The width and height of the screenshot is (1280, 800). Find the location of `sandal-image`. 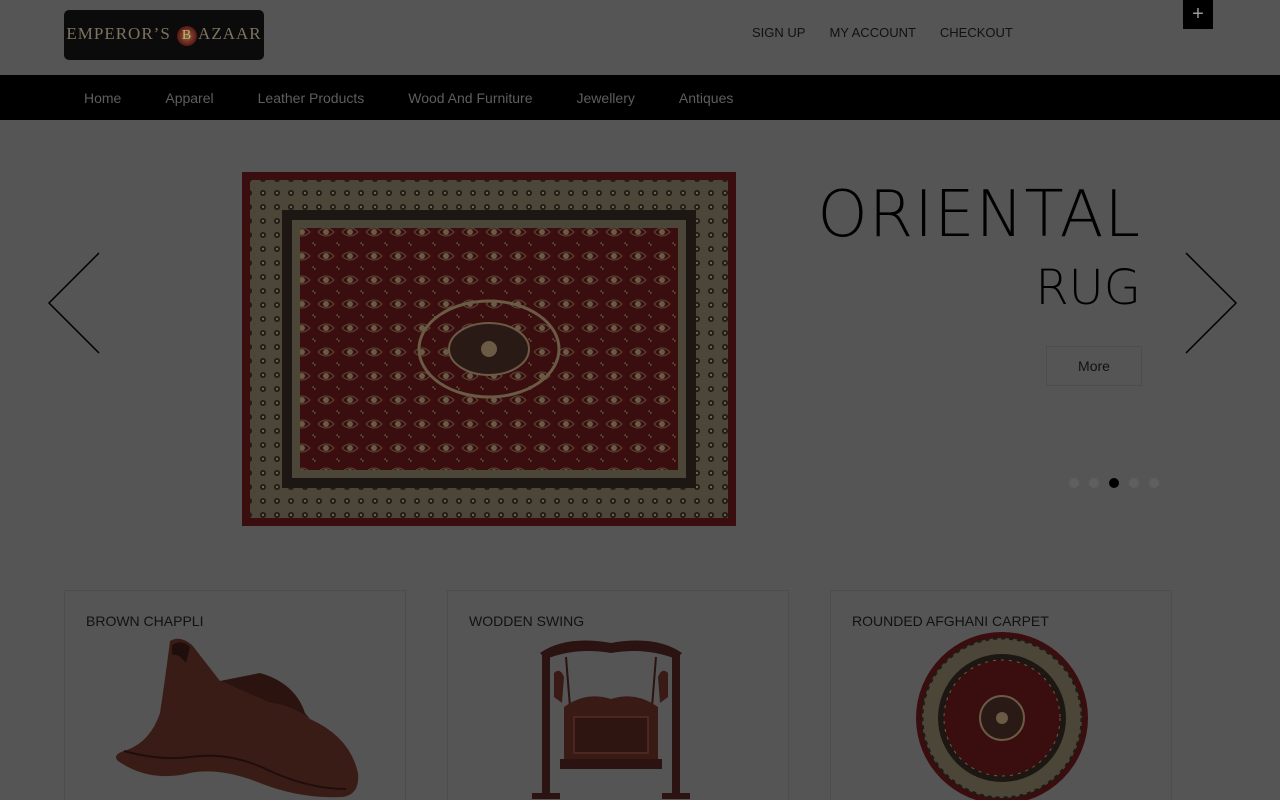

sandal-image is located at coordinates (237, 718).